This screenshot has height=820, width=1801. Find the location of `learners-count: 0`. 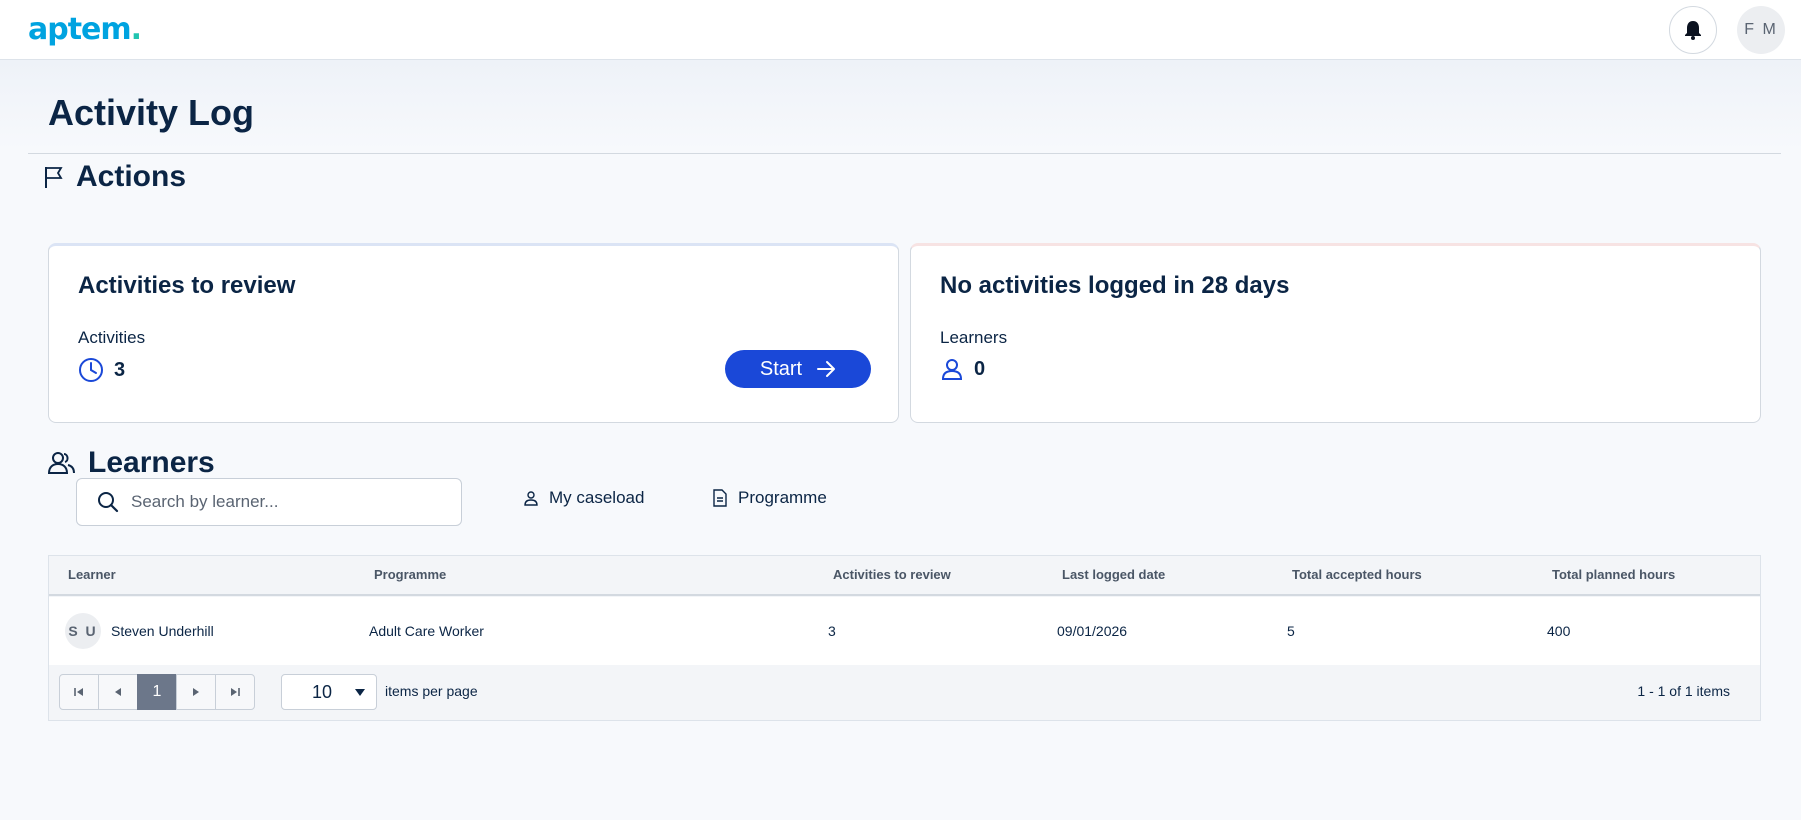

learners-count: 0 is located at coordinates (962, 369).